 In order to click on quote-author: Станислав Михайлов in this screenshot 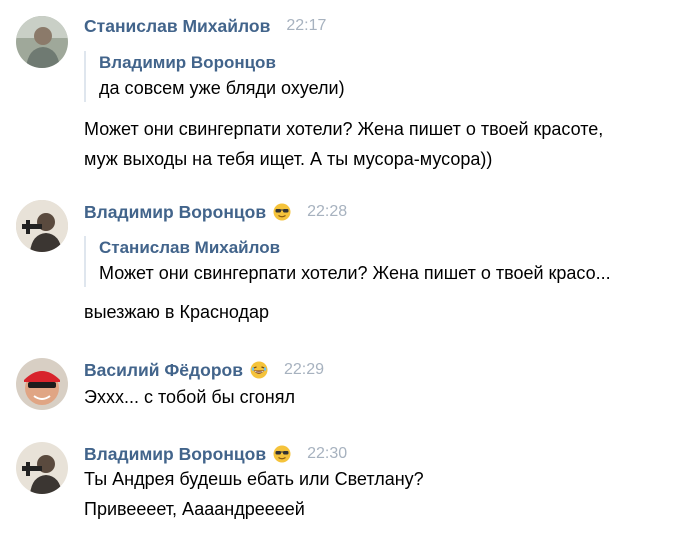, I will do `click(190, 247)`.